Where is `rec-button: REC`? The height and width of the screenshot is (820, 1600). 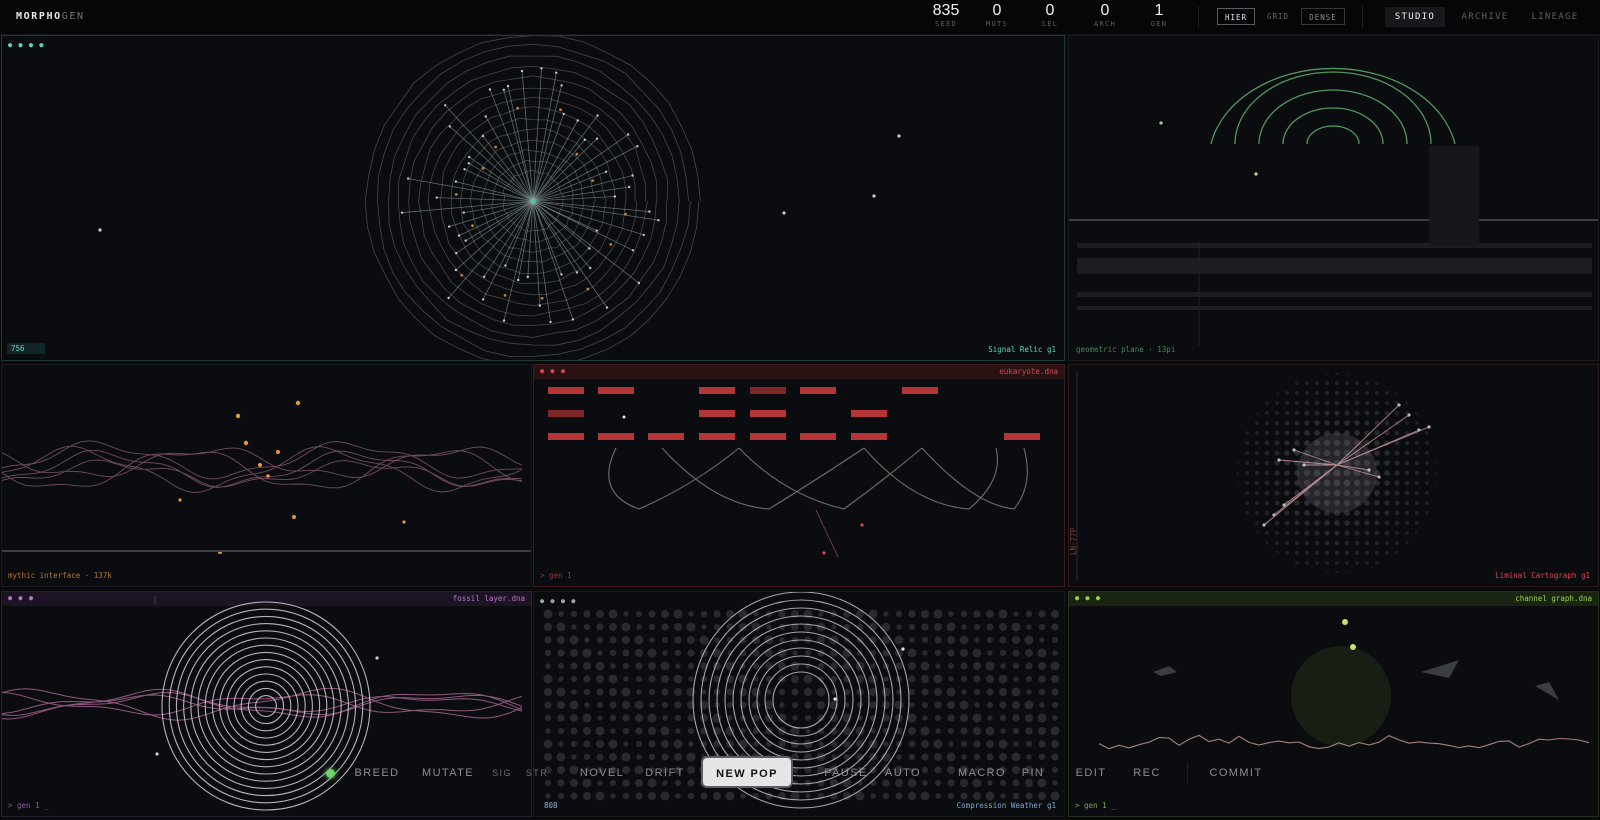 rec-button: REC is located at coordinates (1147, 773).